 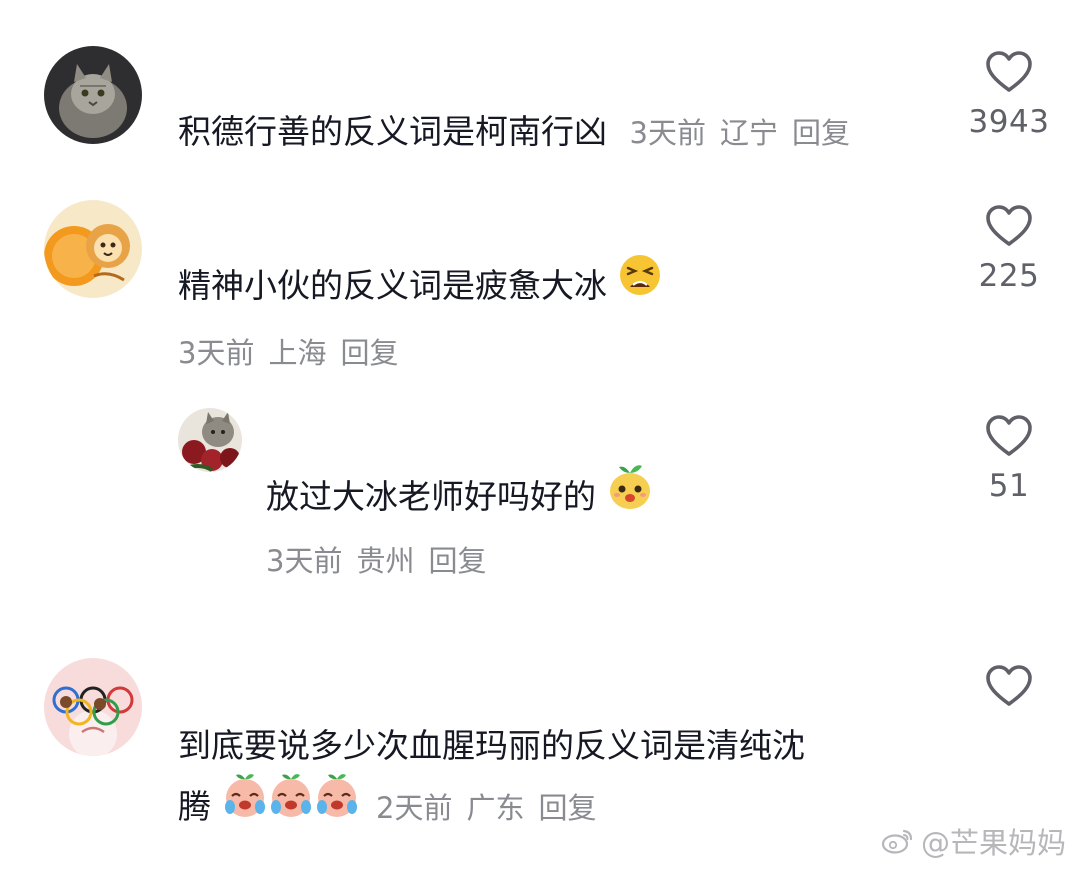 I want to click on comment-meta: 3天前 辽宁 回复, so click(x=747, y=133).